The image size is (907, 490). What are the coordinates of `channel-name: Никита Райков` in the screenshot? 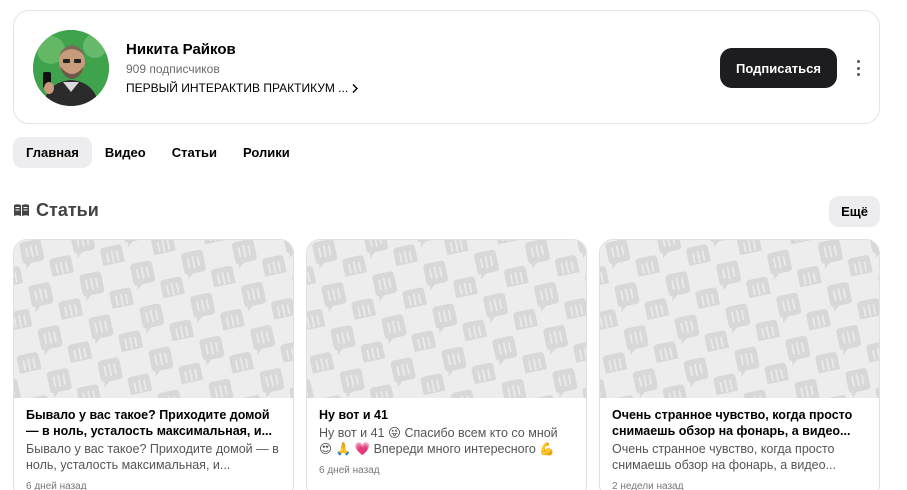 It's located at (181, 49).